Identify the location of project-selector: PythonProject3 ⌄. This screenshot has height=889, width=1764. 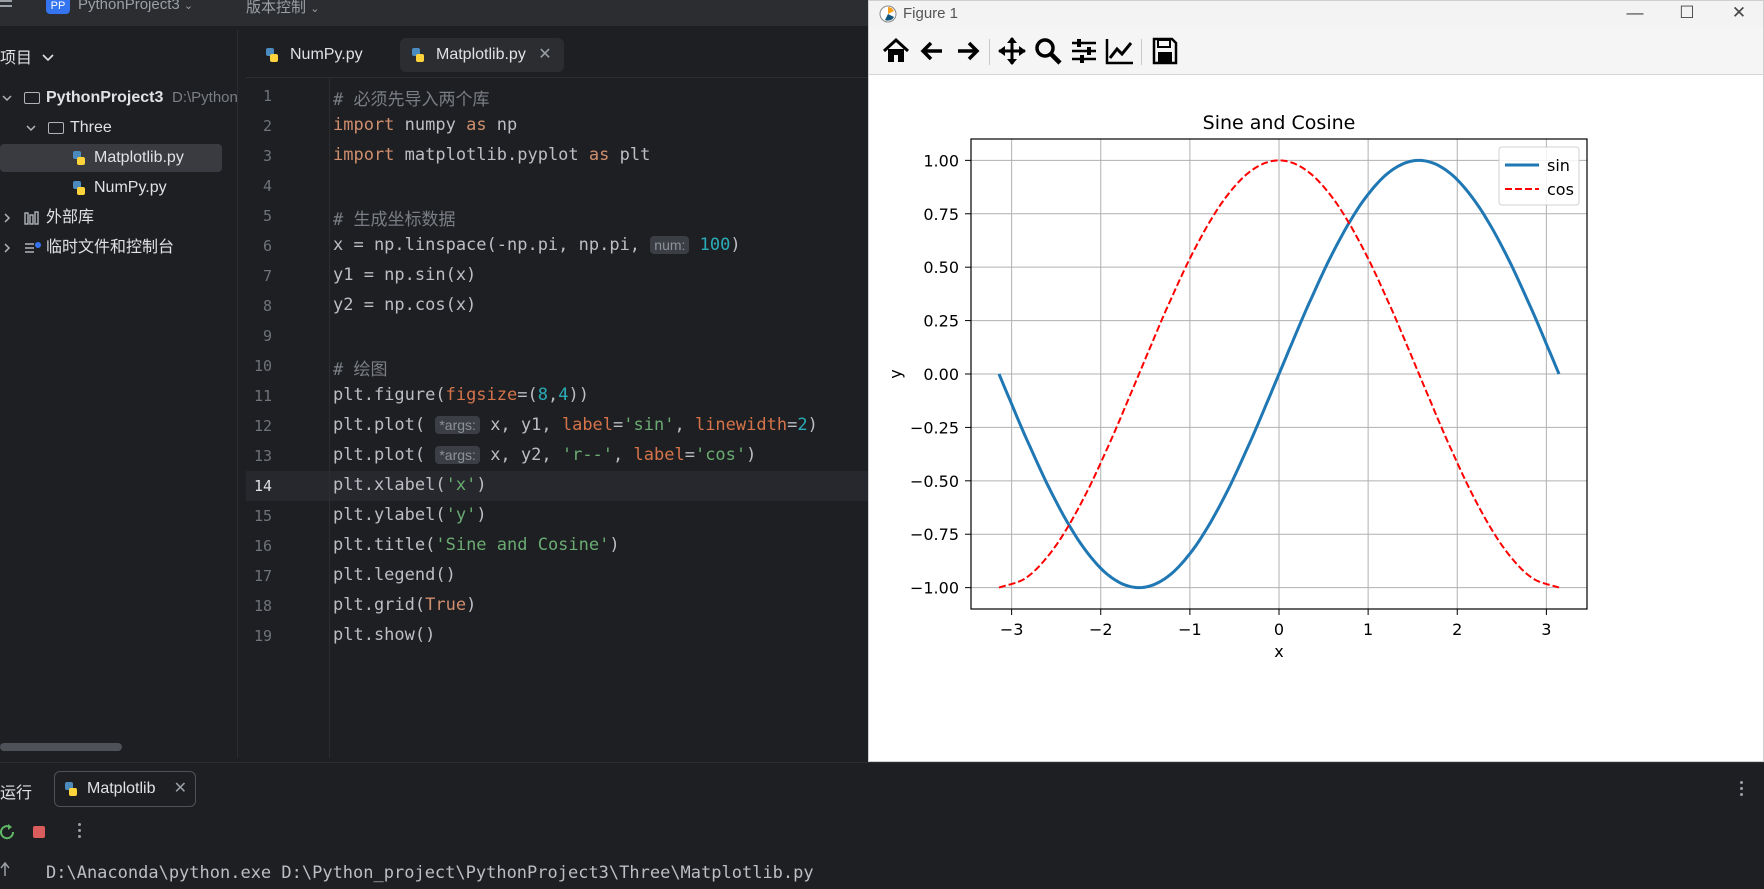
(135, 6).